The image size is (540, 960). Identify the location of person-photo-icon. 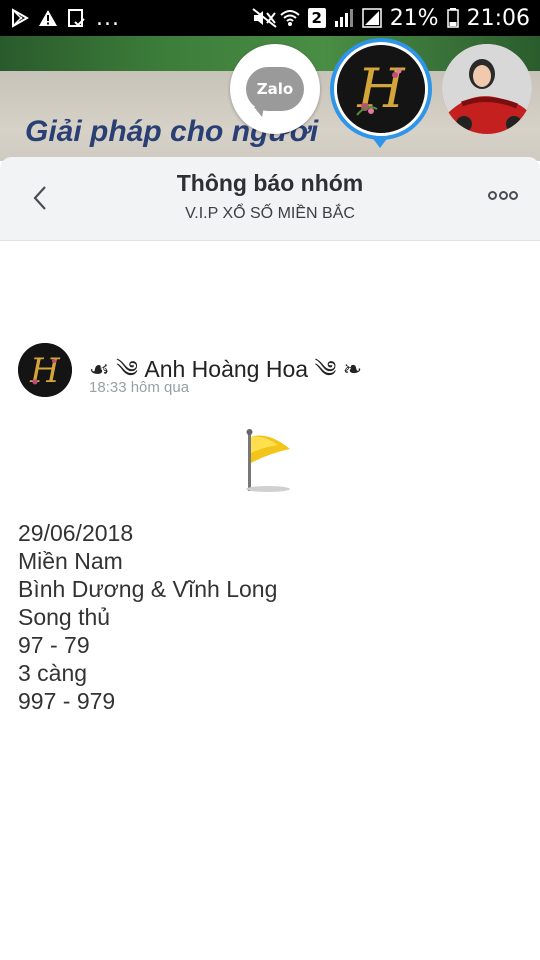
(487, 89).